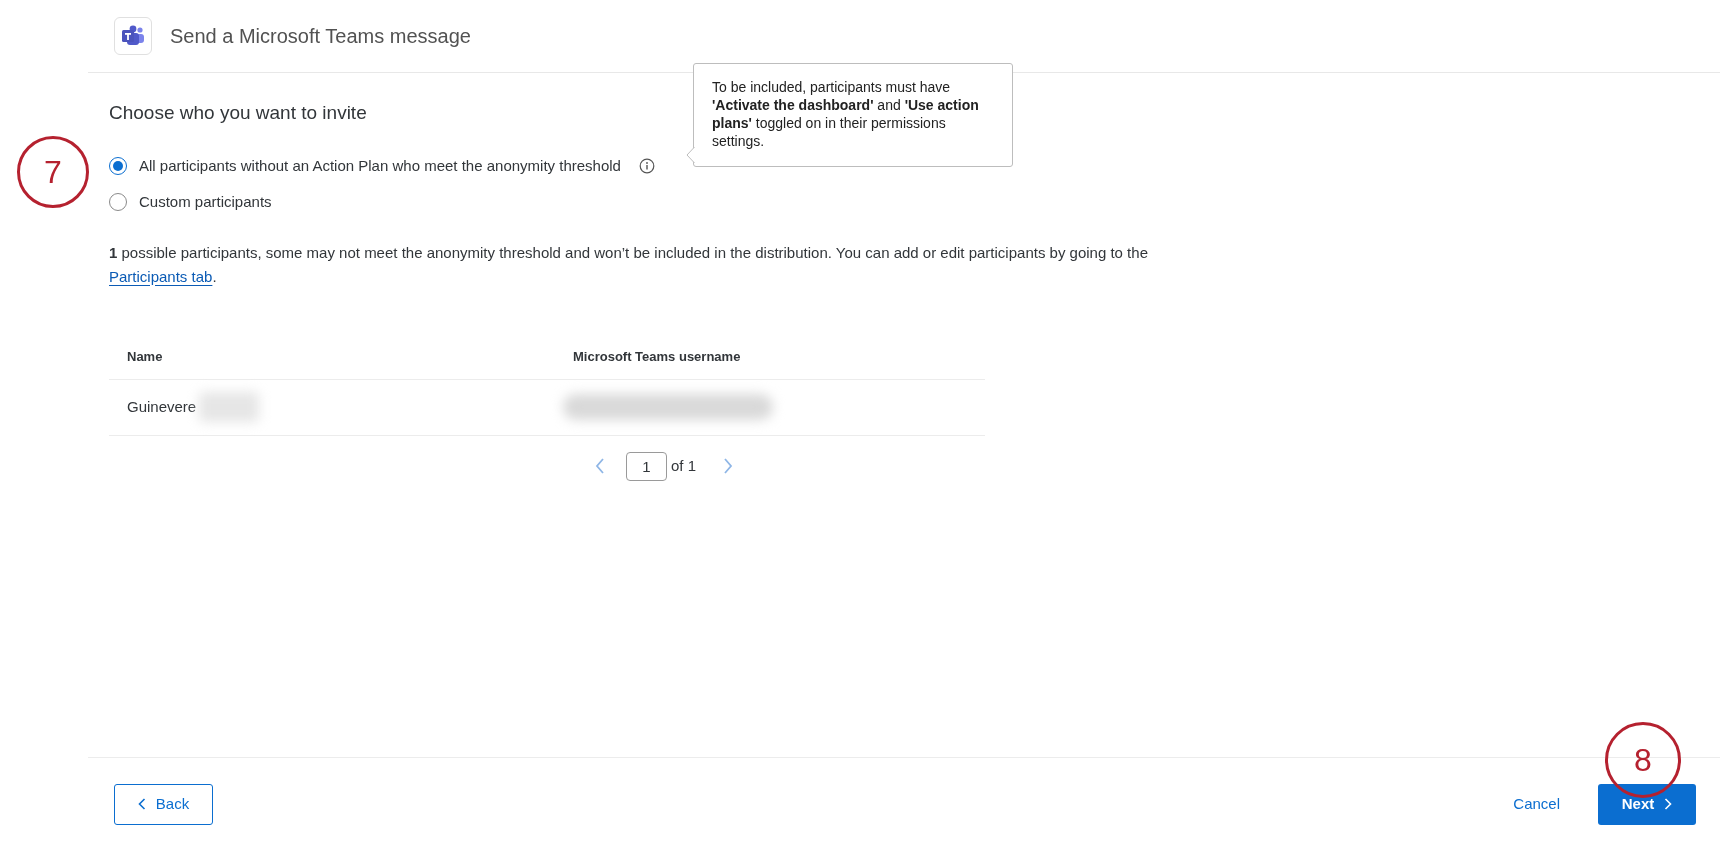 This screenshot has width=1720, height=850. I want to click on option-label: Custom participants, so click(205, 202).